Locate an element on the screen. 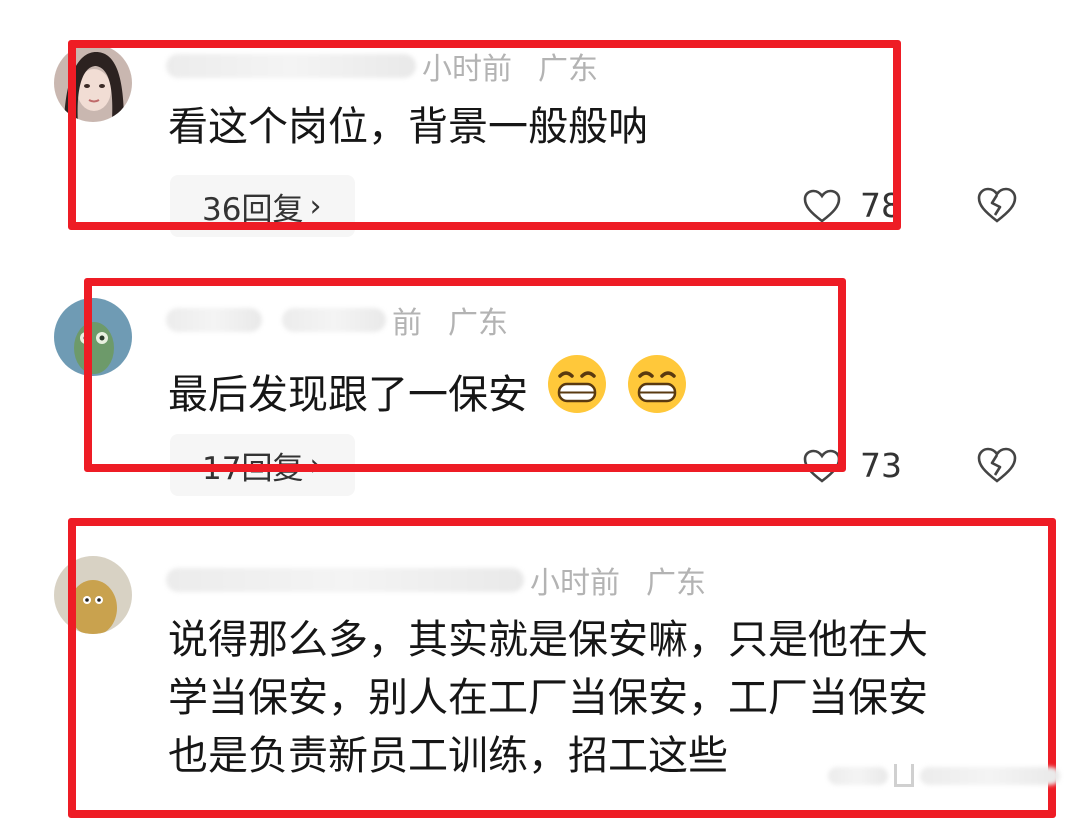 Image resolution: width=1080 pixels, height=818 pixels. watermark-mark is located at coordinates (904, 775).